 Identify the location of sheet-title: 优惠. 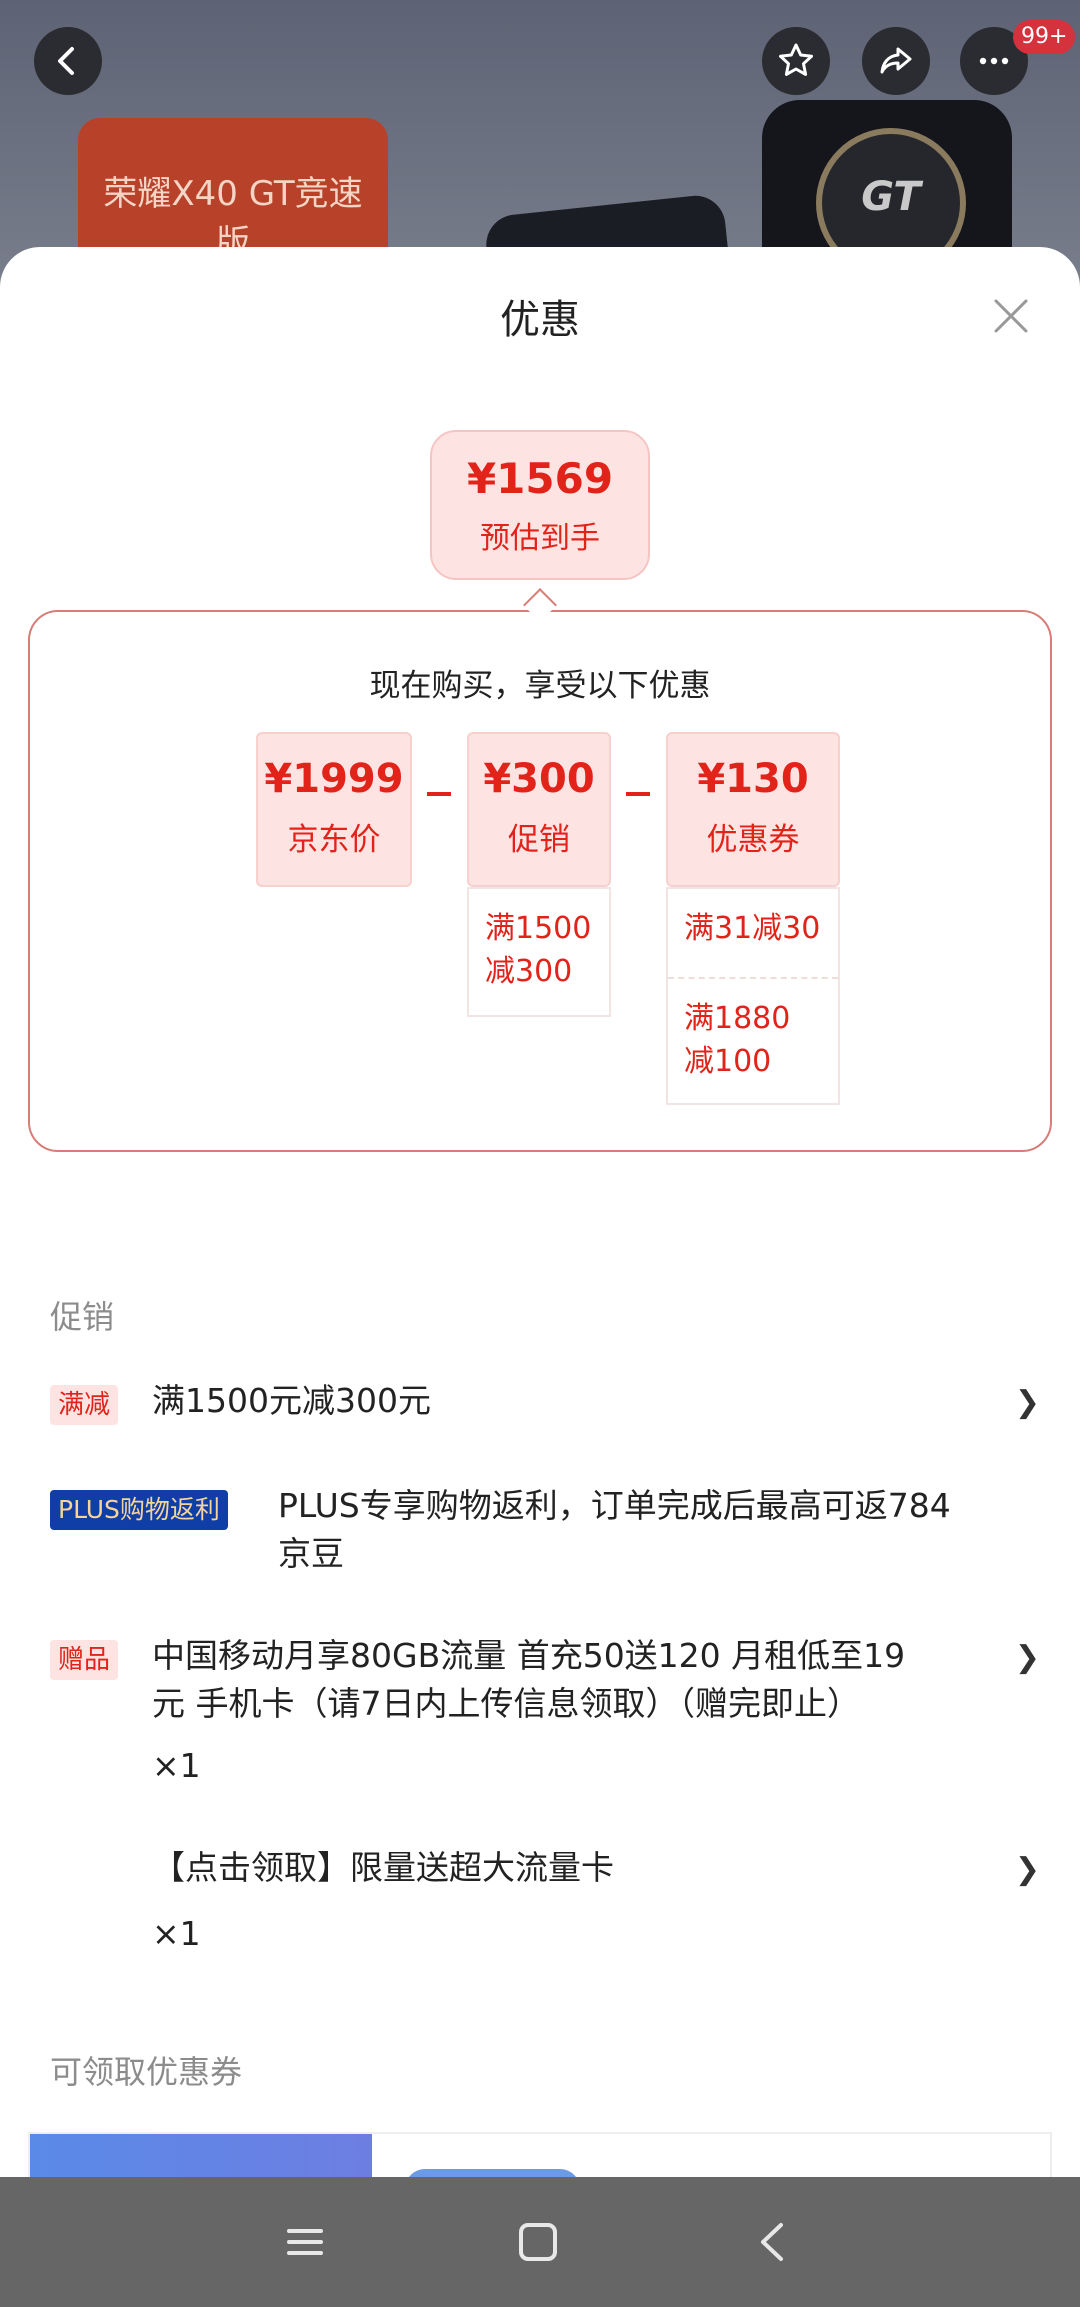
(540, 320).